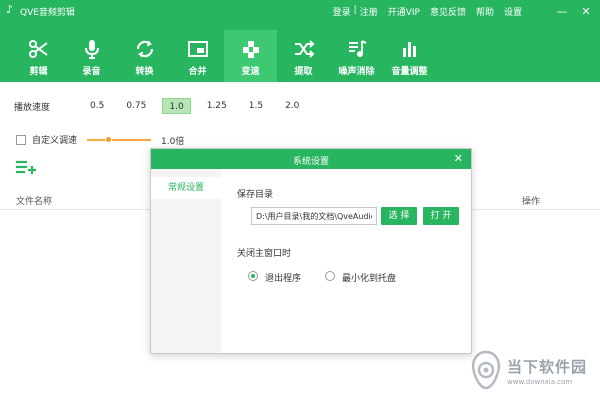 The image size is (600, 405). Describe the element at coordinates (253, 276) in the screenshot. I see `radio-exit-program` at that location.